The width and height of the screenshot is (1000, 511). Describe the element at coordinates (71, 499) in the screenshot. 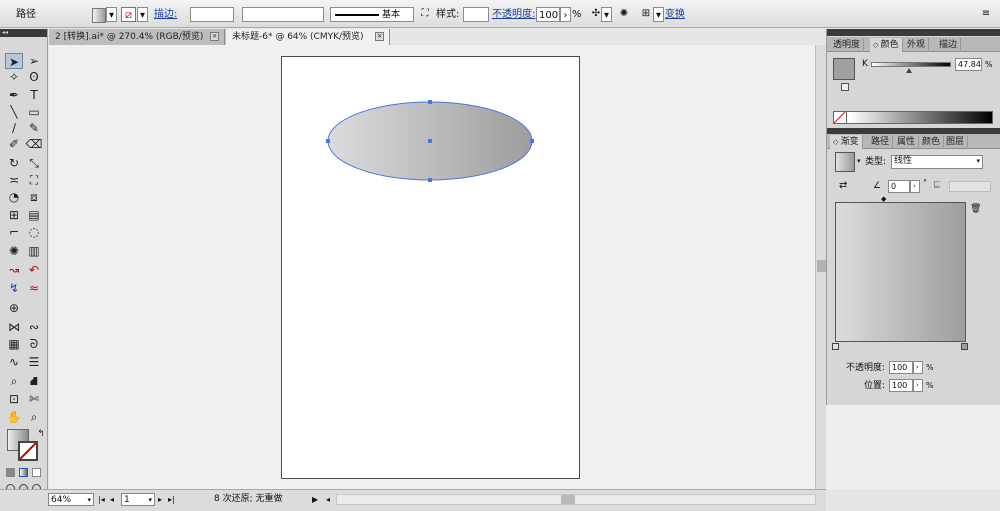

I see `zoom-select: 64% ▾` at that location.